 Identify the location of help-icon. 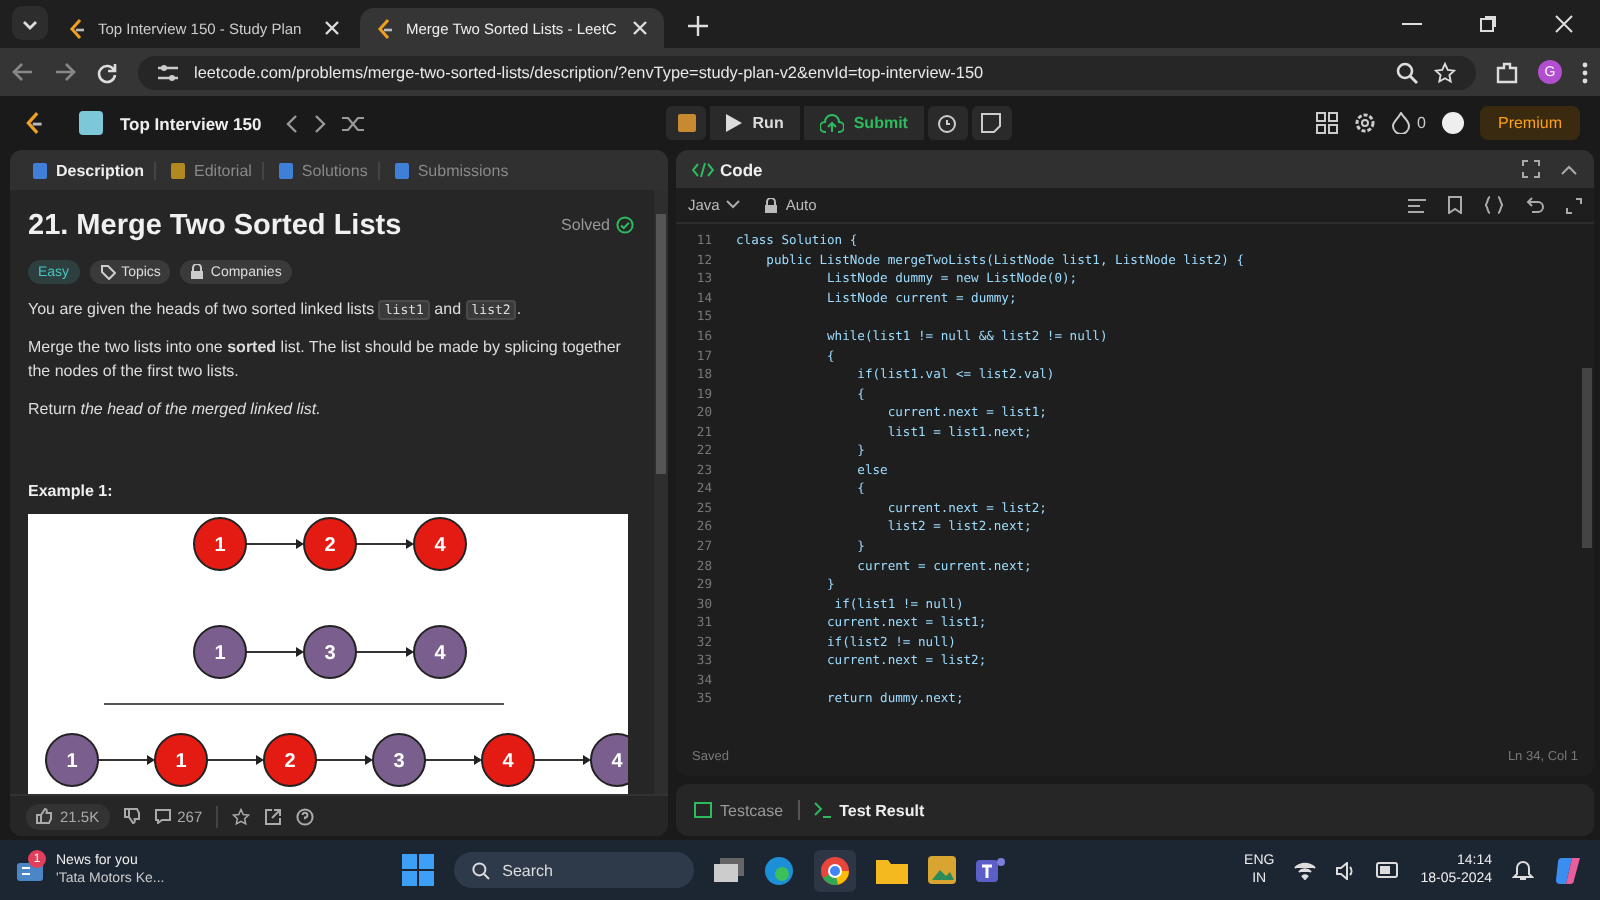
(305, 816).